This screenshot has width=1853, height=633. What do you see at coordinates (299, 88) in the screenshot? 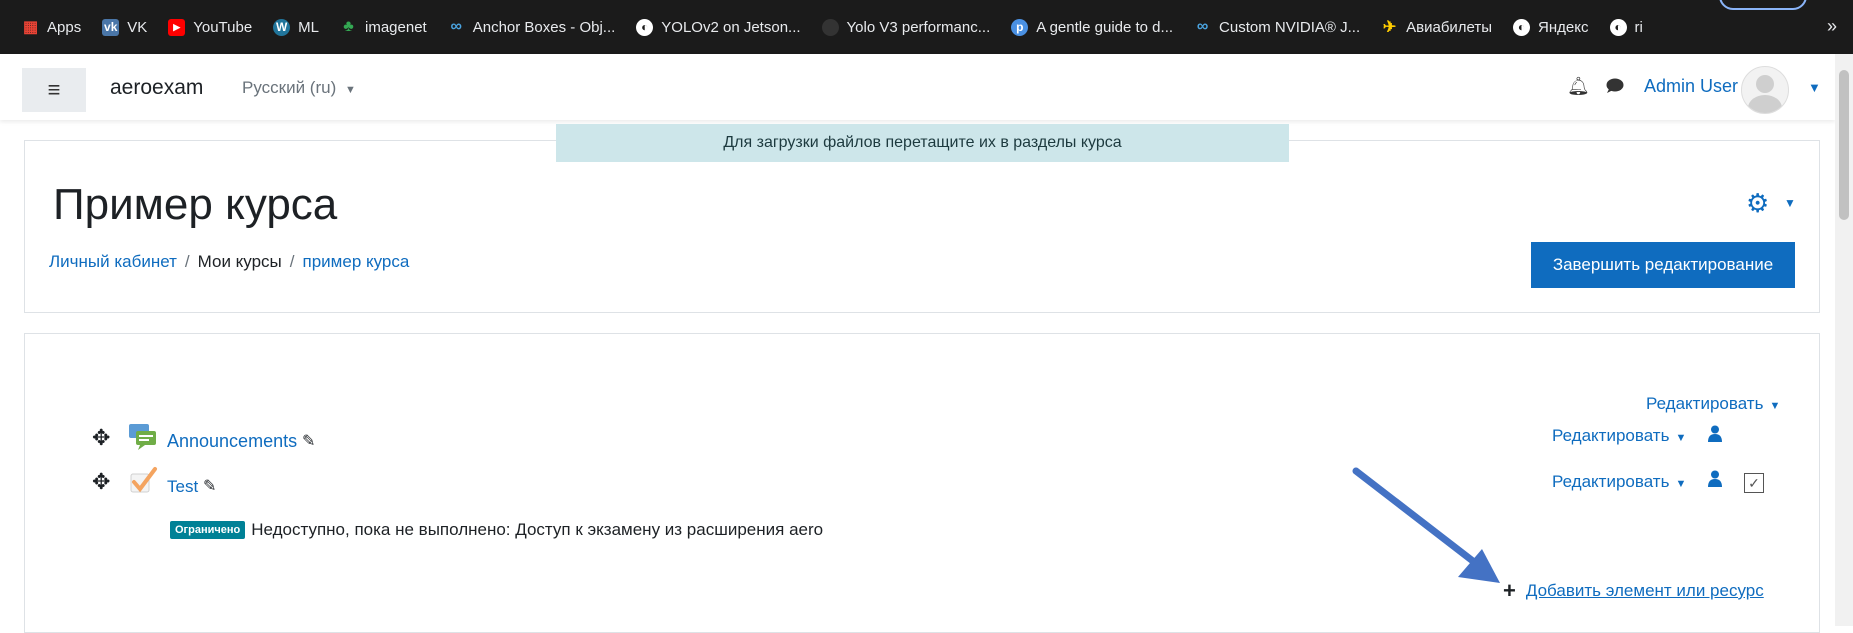
I see `language-selector: Русский (ru) ▼` at bounding box center [299, 88].